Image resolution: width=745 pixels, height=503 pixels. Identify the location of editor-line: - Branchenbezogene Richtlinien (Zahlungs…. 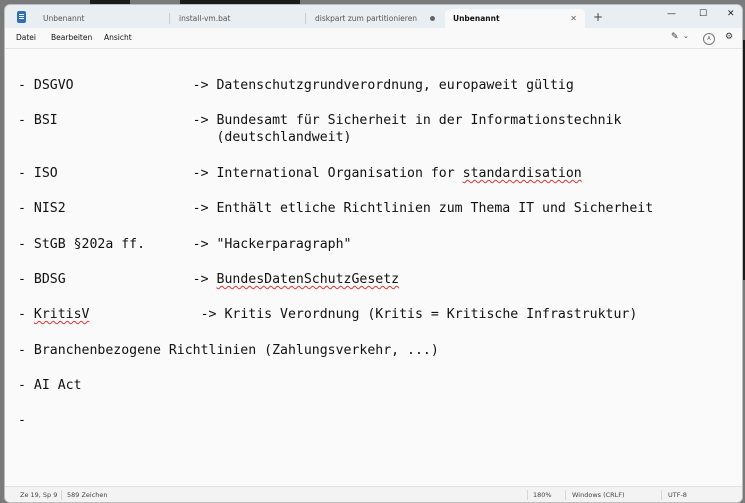
(228, 351).